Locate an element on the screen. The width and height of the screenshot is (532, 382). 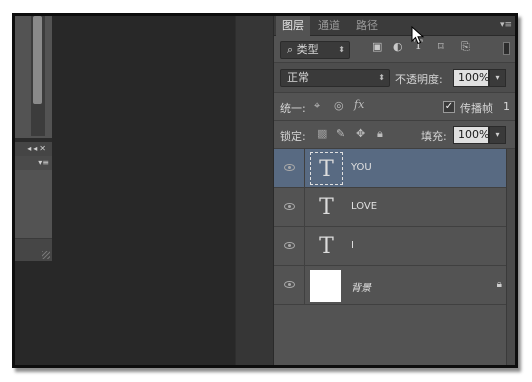
left-panel-header: ◂◂✕ is located at coordinates (33, 149).